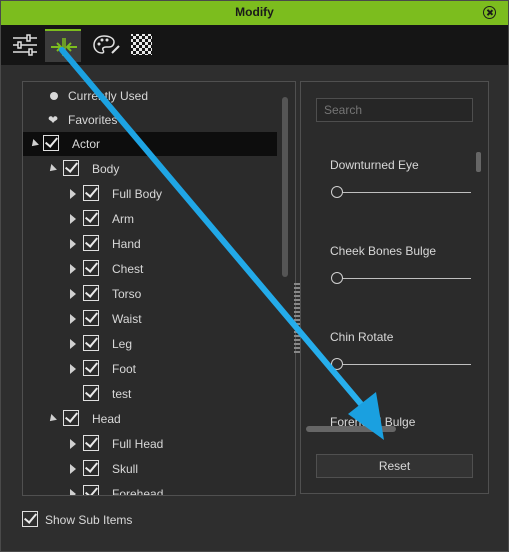 The width and height of the screenshot is (509, 552). Describe the element at coordinates (86, 144) in the screenshot. I see `tree-item-label: Actor` at that location.